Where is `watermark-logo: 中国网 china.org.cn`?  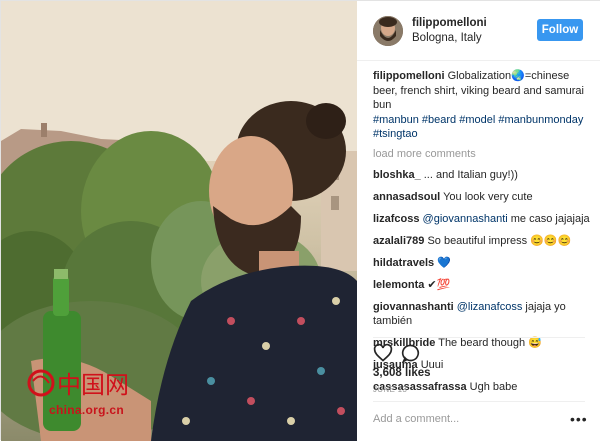 watermark-logo: 中国网 china.org.cn is located at coordinates (77, 394).